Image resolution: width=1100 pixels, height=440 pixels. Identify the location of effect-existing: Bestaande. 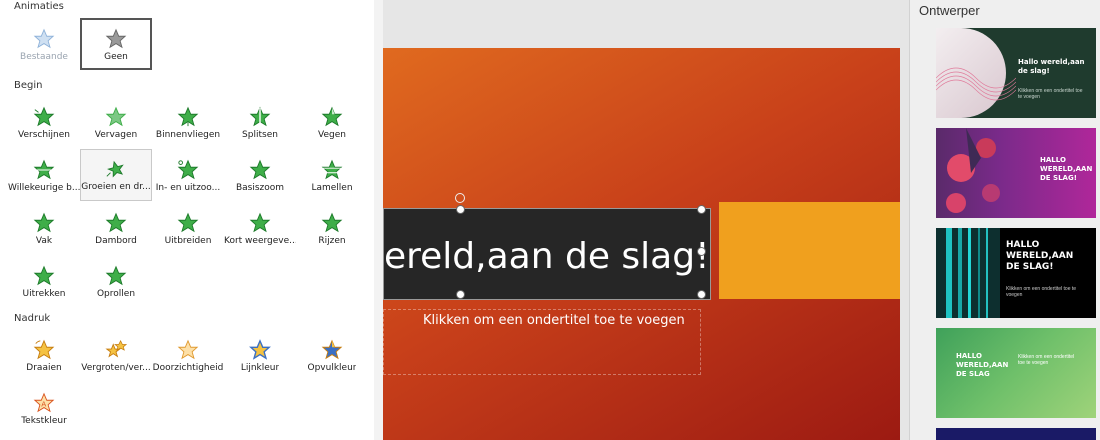
(44, 45).